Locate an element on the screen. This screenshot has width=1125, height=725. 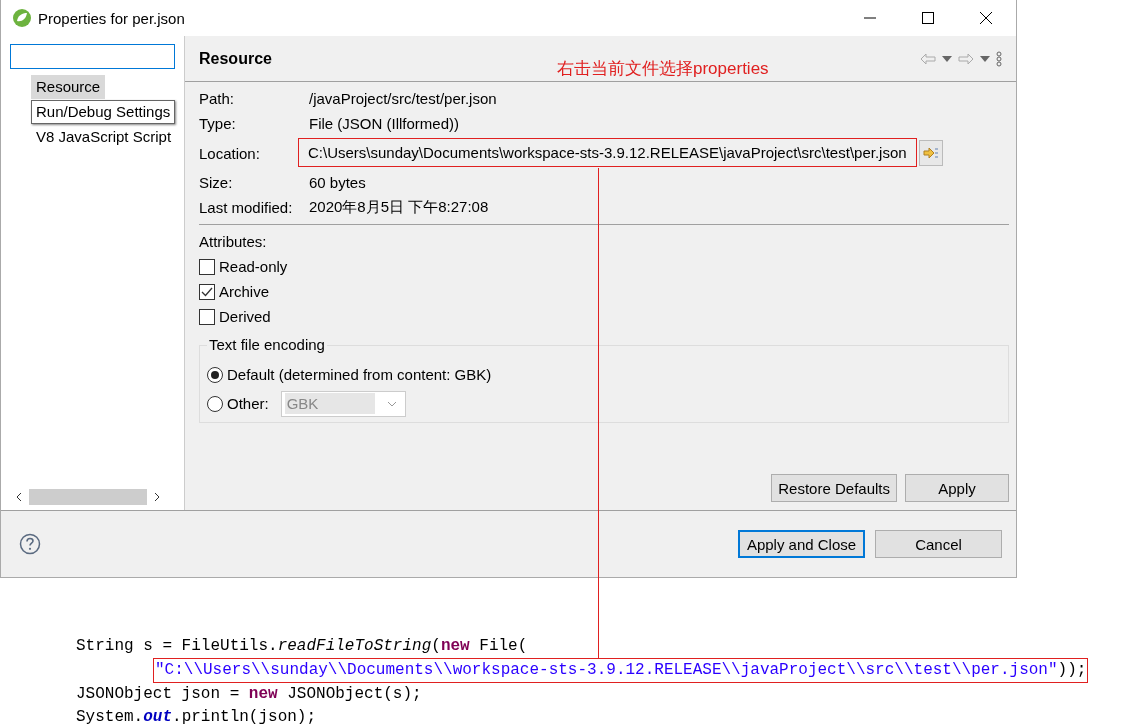
dialog-button: Restore Defaults is located at coordinates (834, 488).